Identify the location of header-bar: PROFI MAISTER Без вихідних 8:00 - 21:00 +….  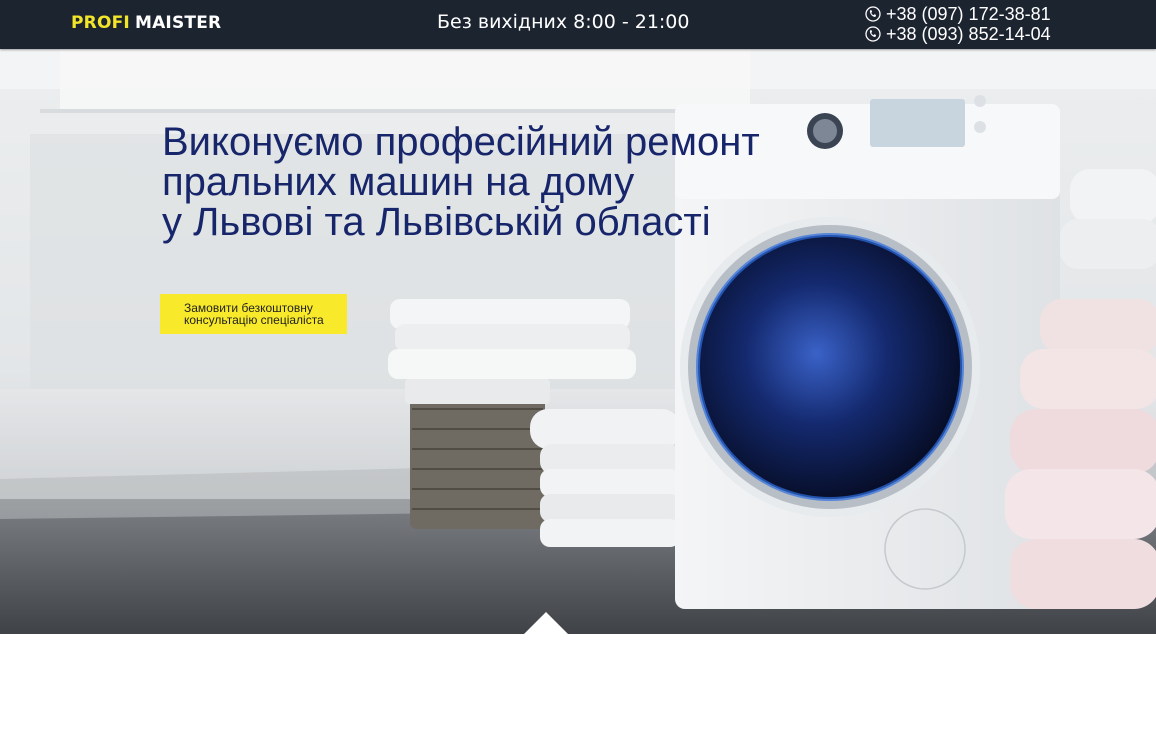
(578, 24).